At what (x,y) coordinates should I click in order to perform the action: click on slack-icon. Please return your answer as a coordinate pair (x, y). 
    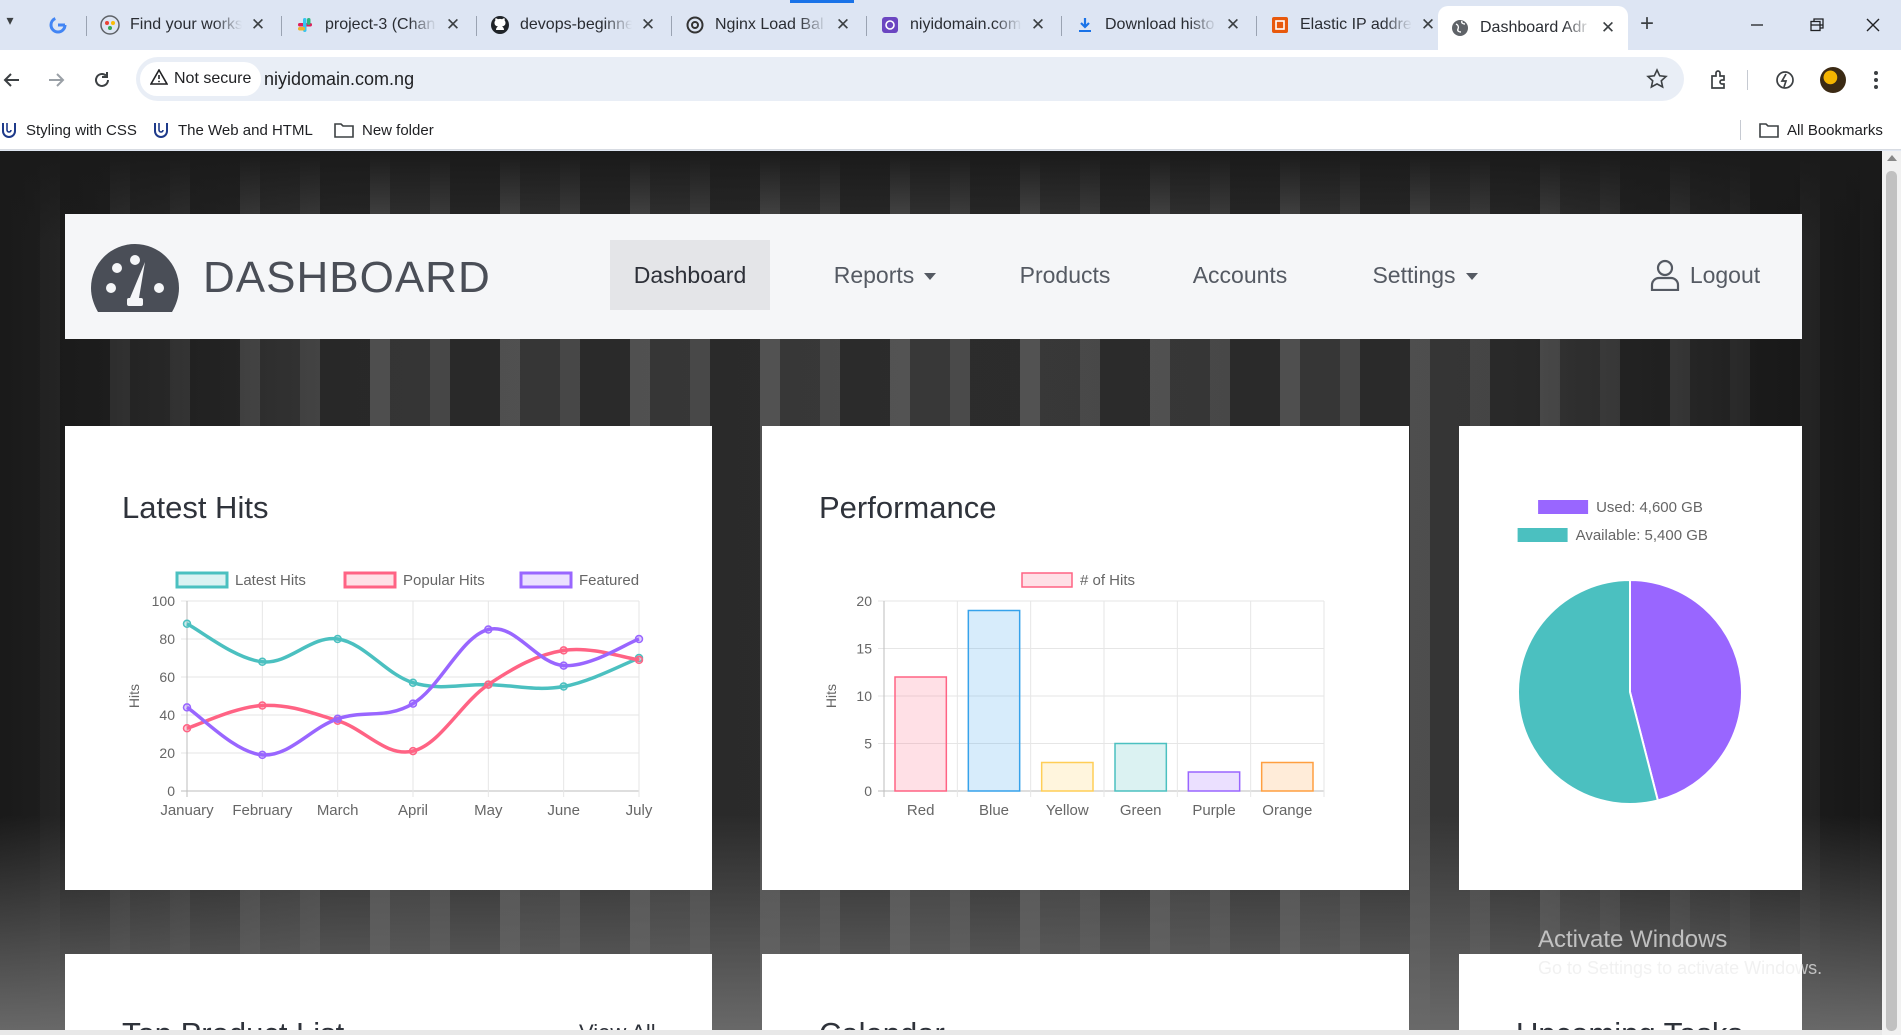
    Looking at the image, I should click on (305, 25).